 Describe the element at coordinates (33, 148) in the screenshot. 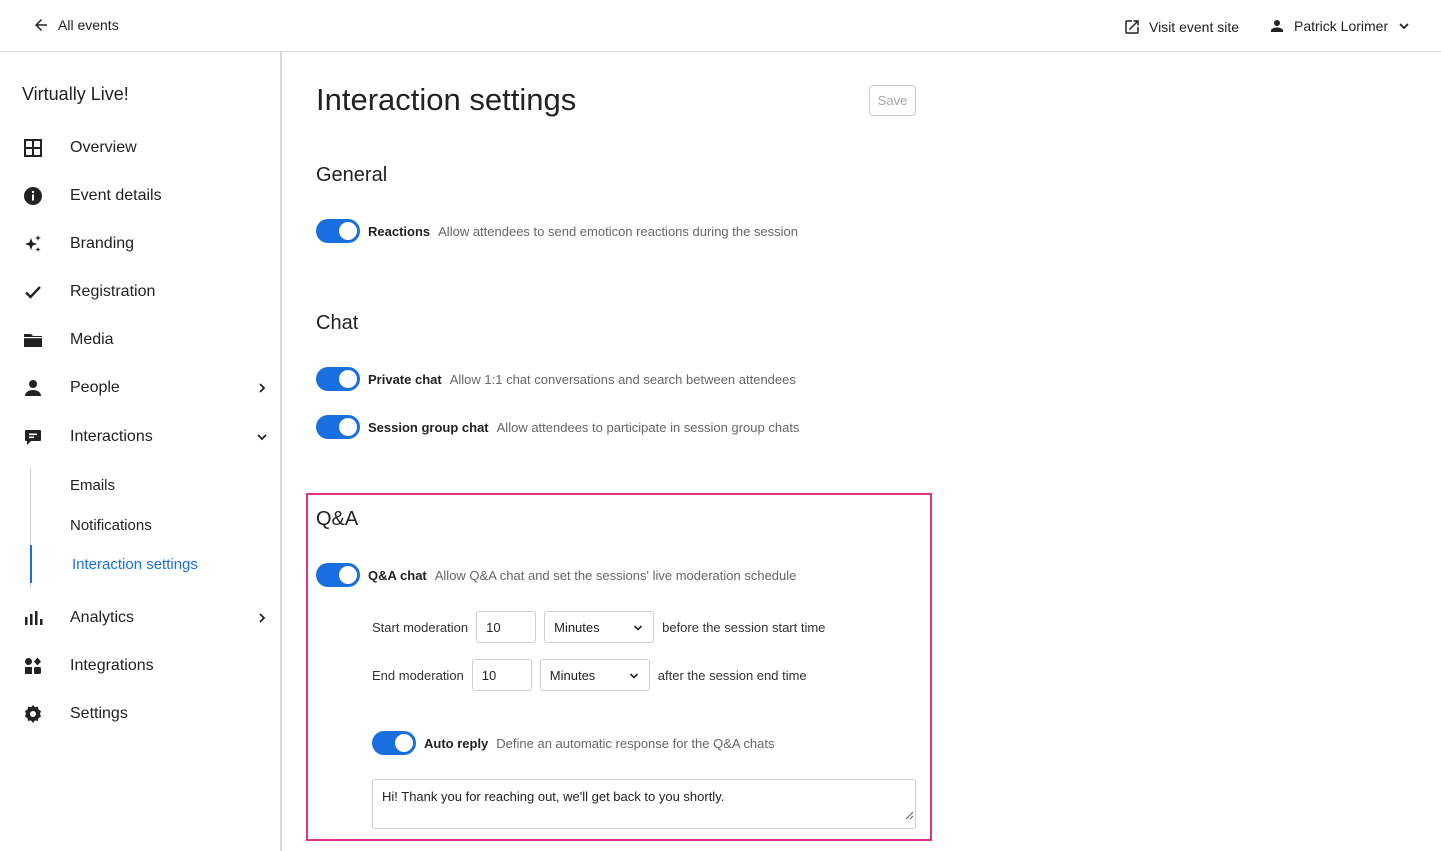

I see `grid-icon` at that location.